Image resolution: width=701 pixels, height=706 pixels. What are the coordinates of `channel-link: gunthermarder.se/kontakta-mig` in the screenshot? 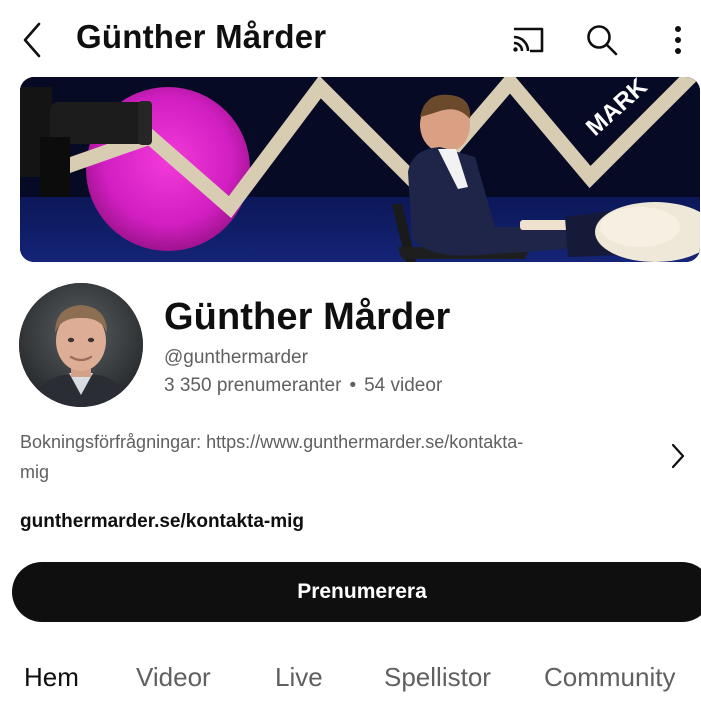 It's located at (162, 522).